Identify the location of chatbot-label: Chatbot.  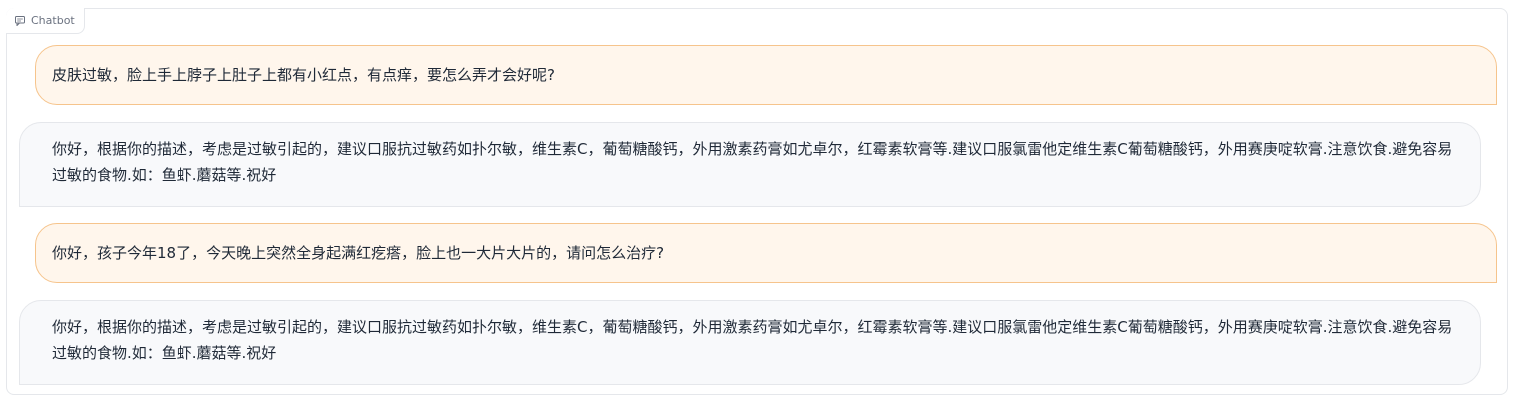
(45, 21).